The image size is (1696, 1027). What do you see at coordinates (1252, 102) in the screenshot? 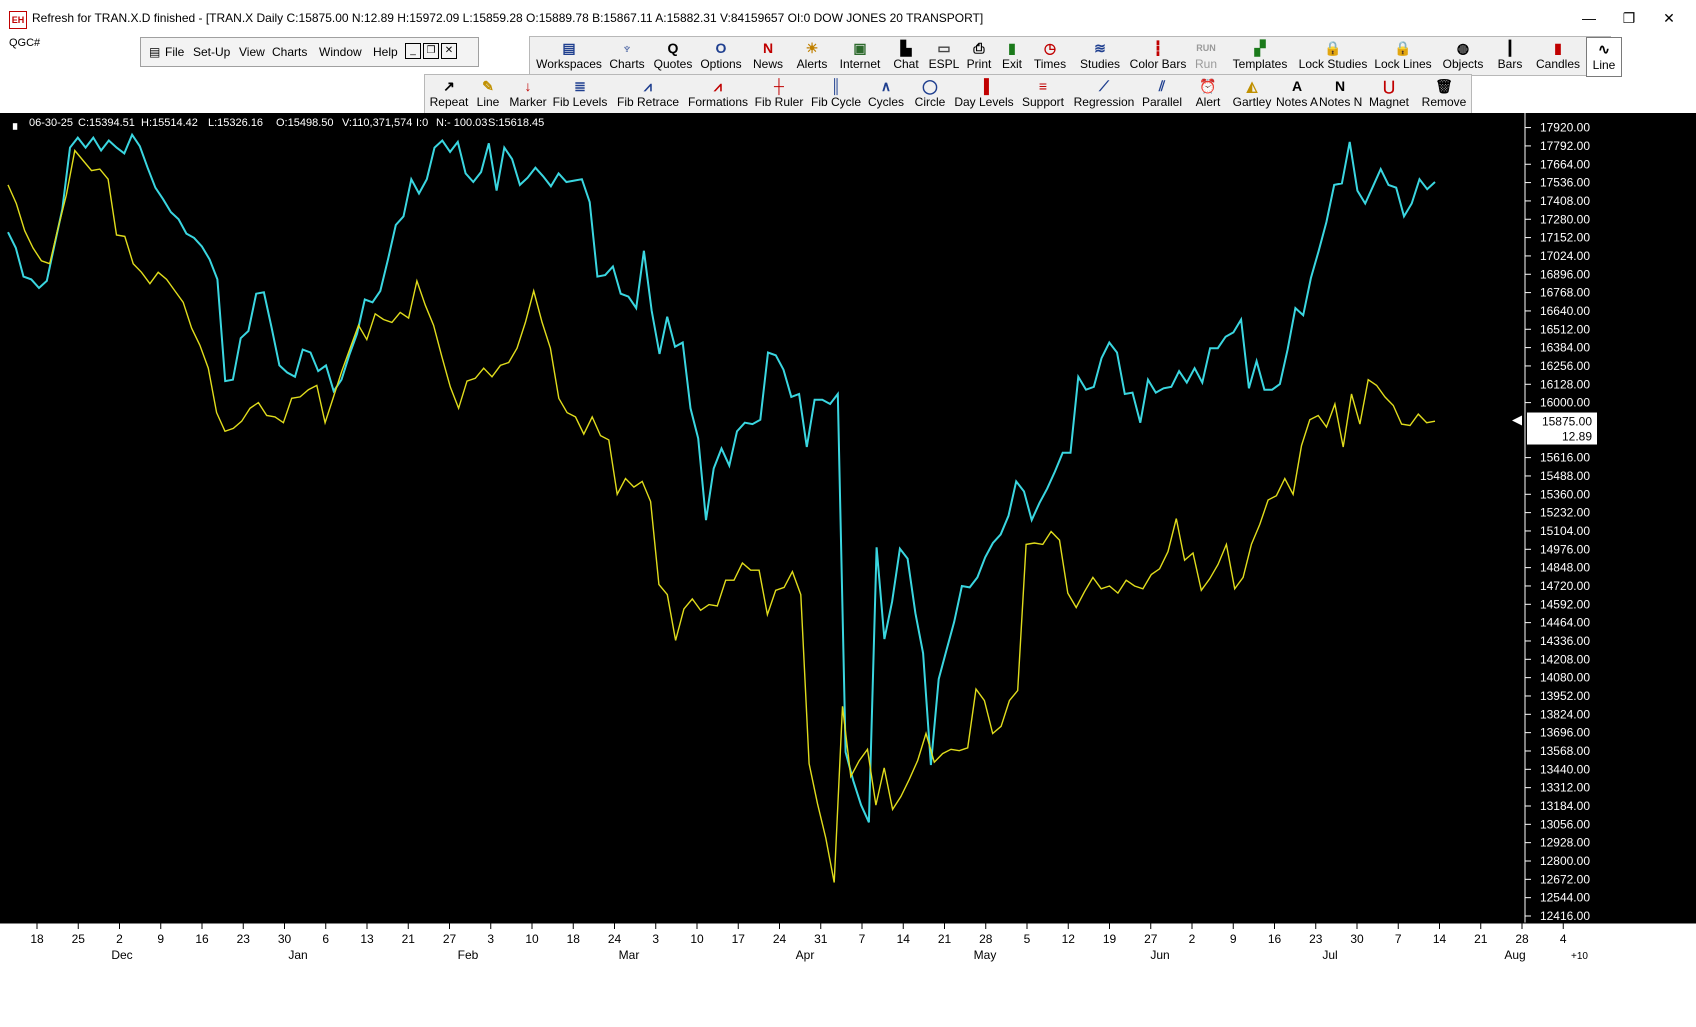
I see `toolbar-button-label: Gartley` at bounding box center [1252, 102].